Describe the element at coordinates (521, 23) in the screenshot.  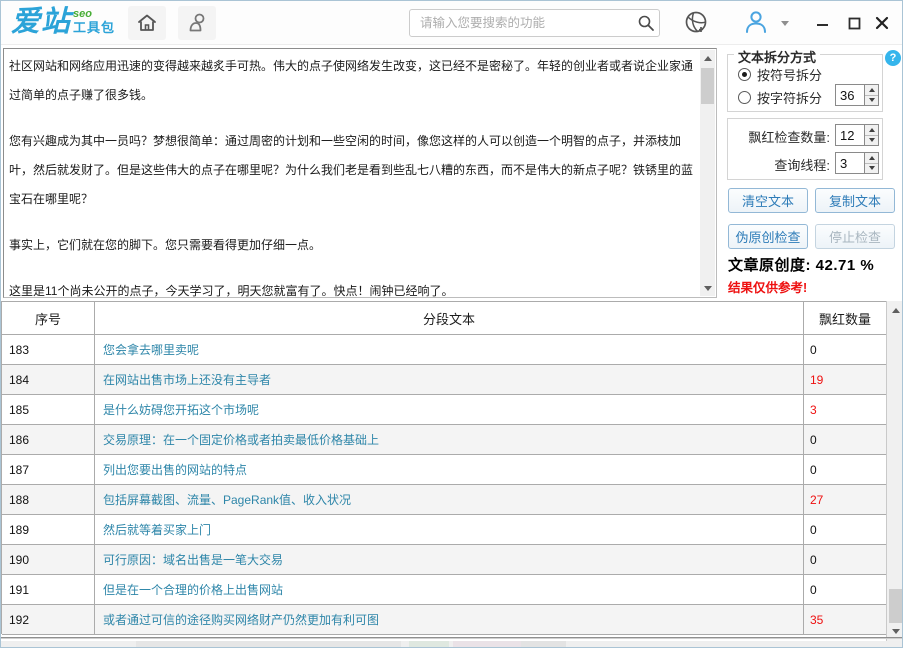
I see `search-input` at that location.